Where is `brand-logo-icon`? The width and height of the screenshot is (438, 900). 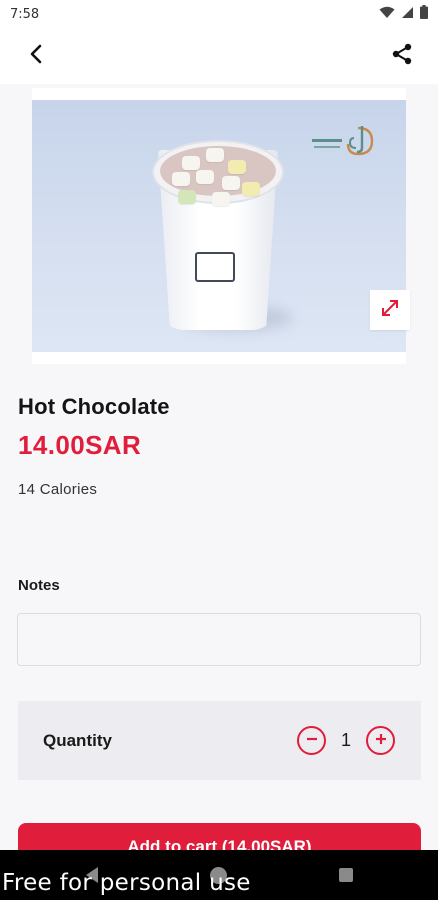 brand-logo-icon is located at coordinates (345, 141).